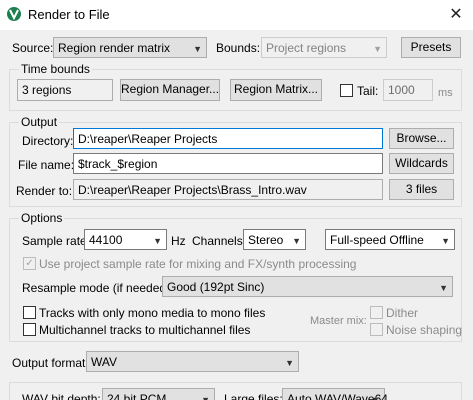  Describe the element at coordinates (421, 163) in the screenshot. I see `wildcards-button: Wildcards` at that location.